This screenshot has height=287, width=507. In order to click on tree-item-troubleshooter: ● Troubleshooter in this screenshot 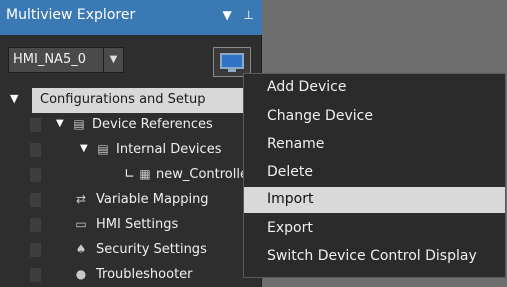, I will do `click(131, 275)`.